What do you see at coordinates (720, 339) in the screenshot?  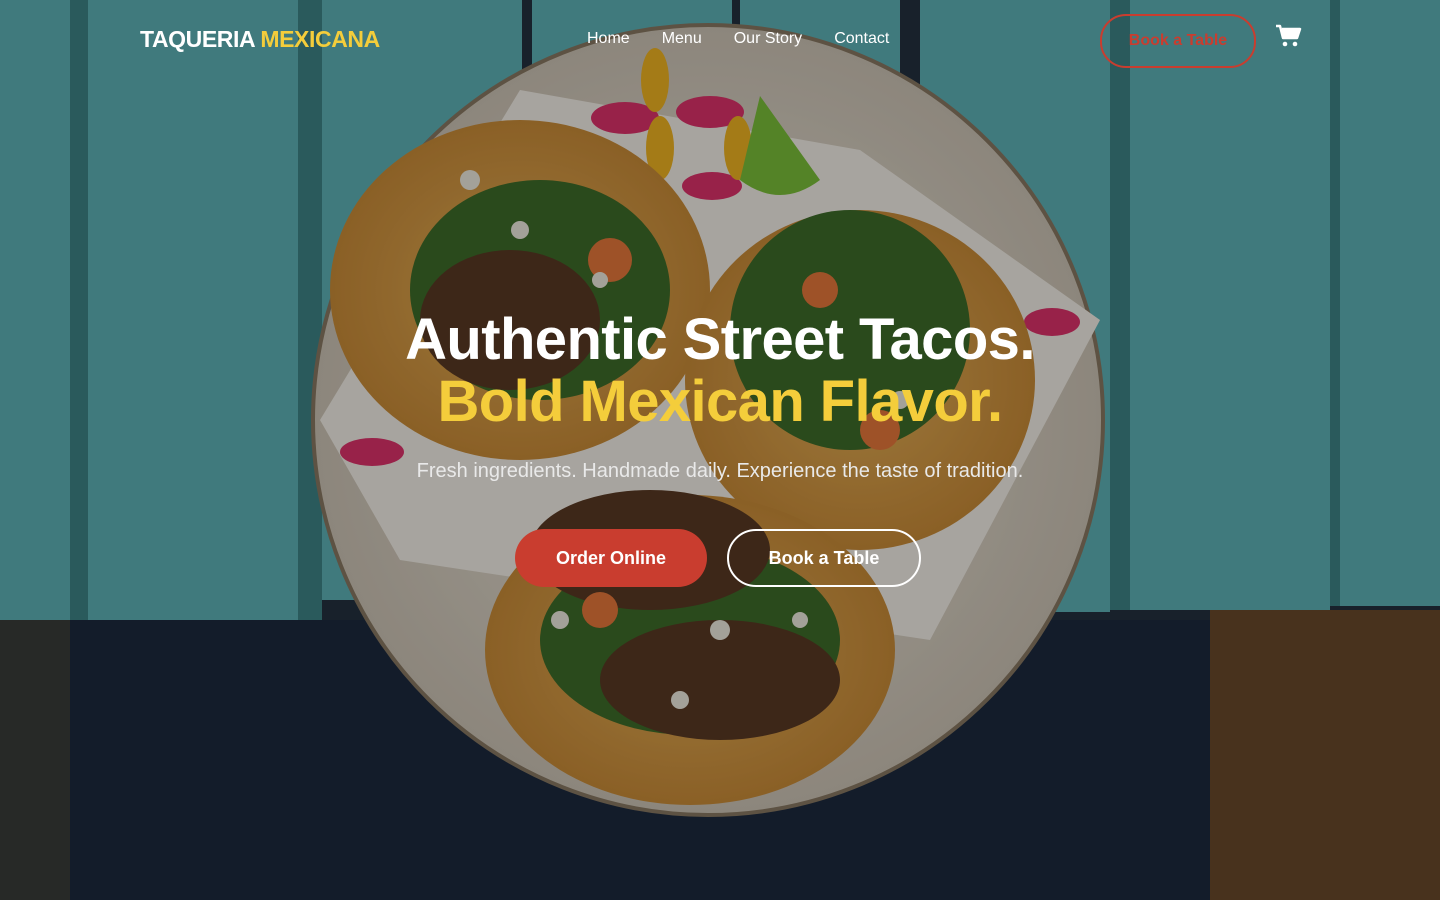 I see `hero-headline-line1: Authentic Street Tacos.` at bounding box center [720, 339].